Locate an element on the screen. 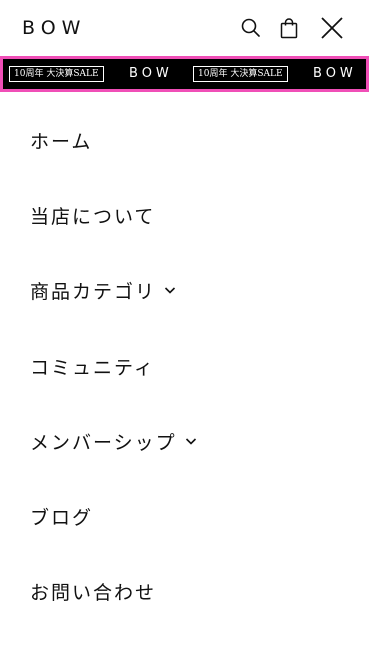 This screenshot has width=369, height=658. menu-item-categories: 商品カテゴリ is located at coordinates (103, 290).